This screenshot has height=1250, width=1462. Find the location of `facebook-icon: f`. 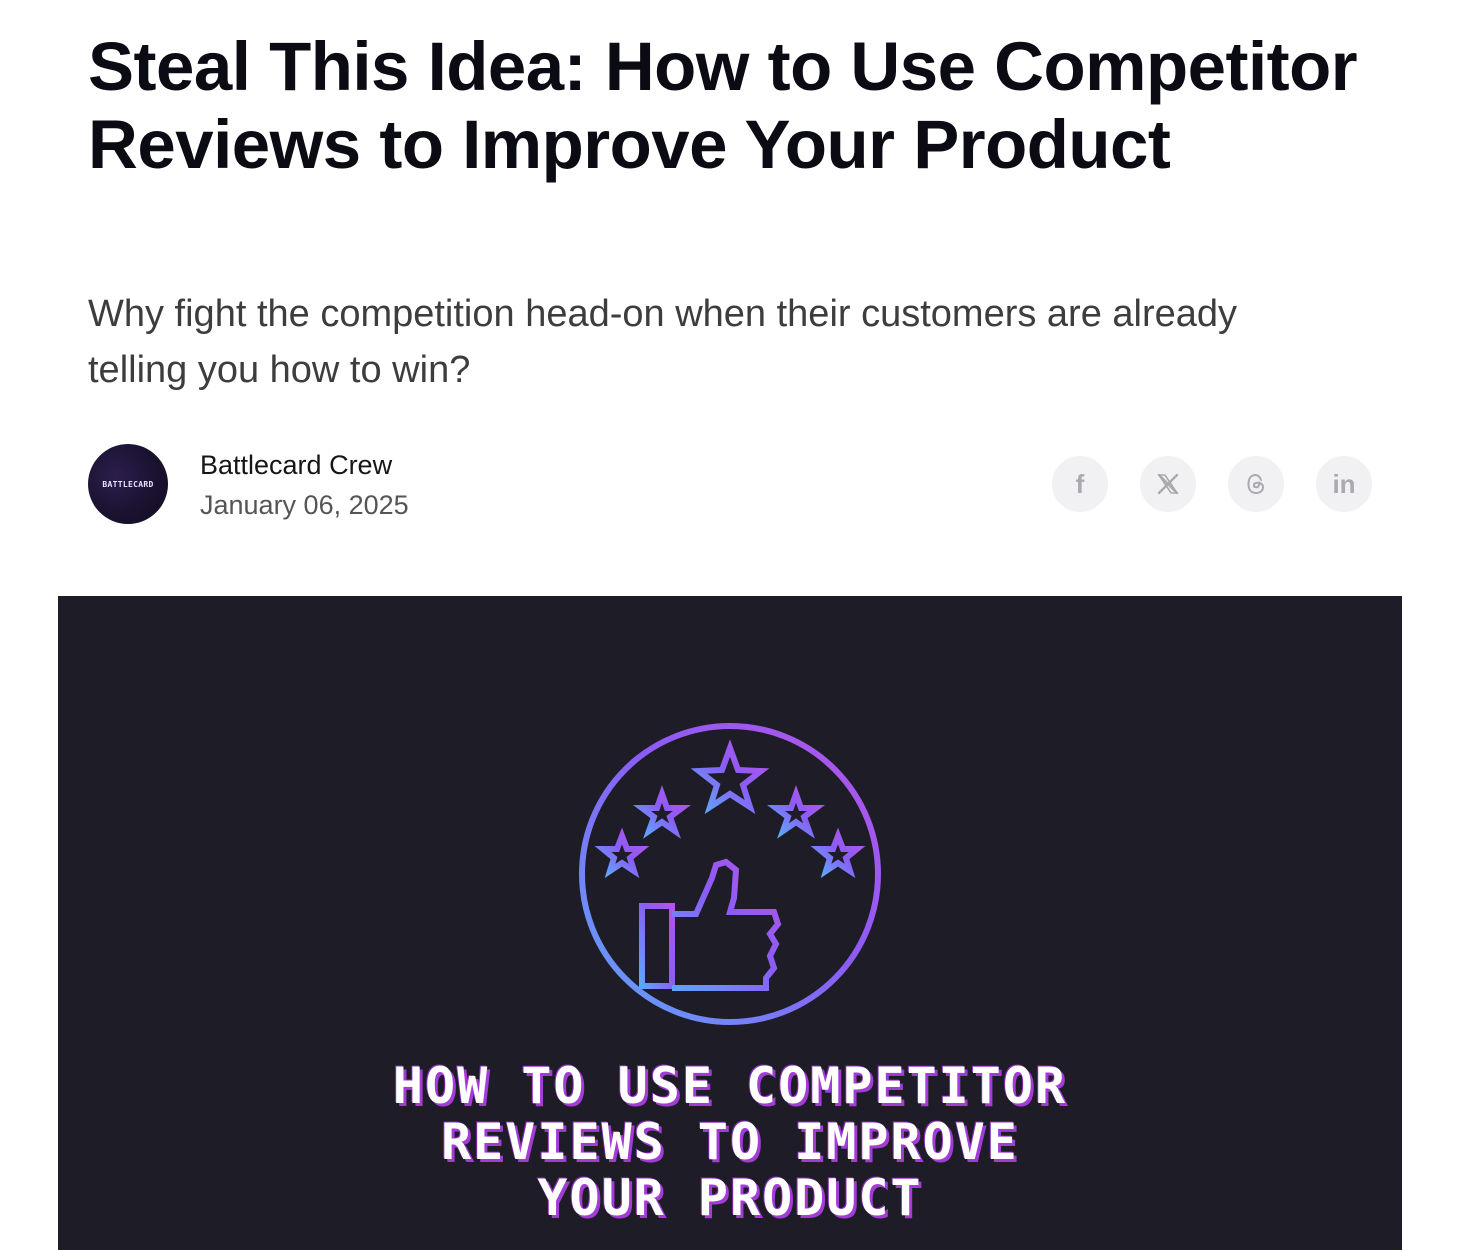

facebook-icon: f is located at coordinates (1080, 483).